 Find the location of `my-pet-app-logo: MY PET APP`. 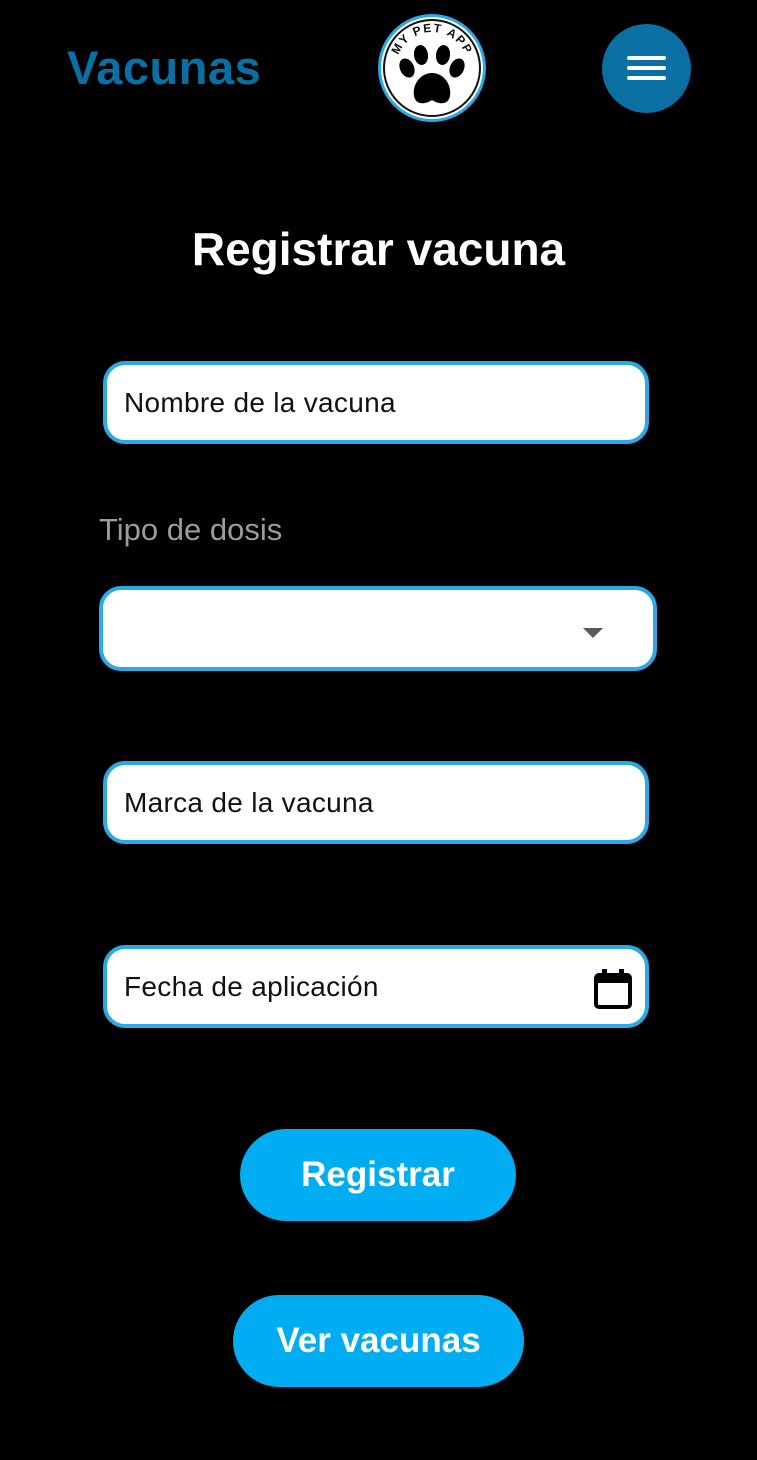

my-pet-app-logo: MY PET APP is located at coordinates (432, 68).